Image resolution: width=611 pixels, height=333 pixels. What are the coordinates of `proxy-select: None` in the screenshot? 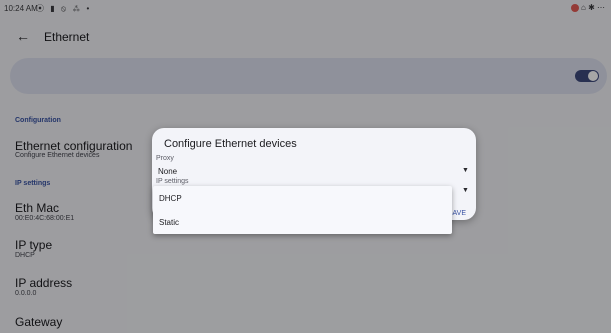 It's located at (167, 171).